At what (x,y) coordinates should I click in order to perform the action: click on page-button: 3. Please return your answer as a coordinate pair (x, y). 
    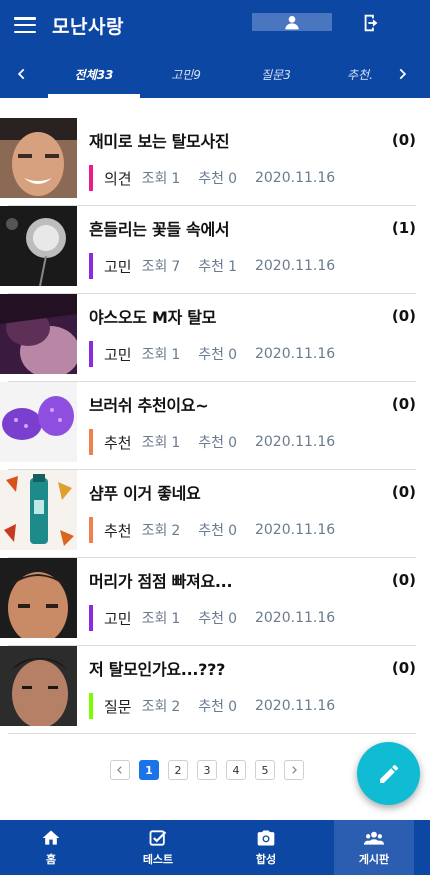
    Looking at the image, I should click on (207, 770).